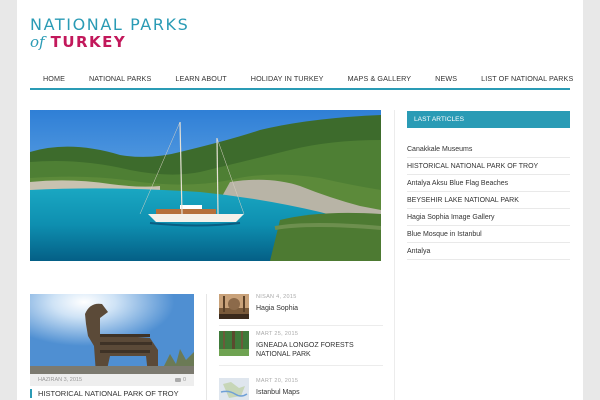 The image size is (600, 400). Describe the element at coordinates (527, 78) in the screenshot. I see `nav-list-of-national-parks: LIST OF NATIONAL PARKS` at that location.